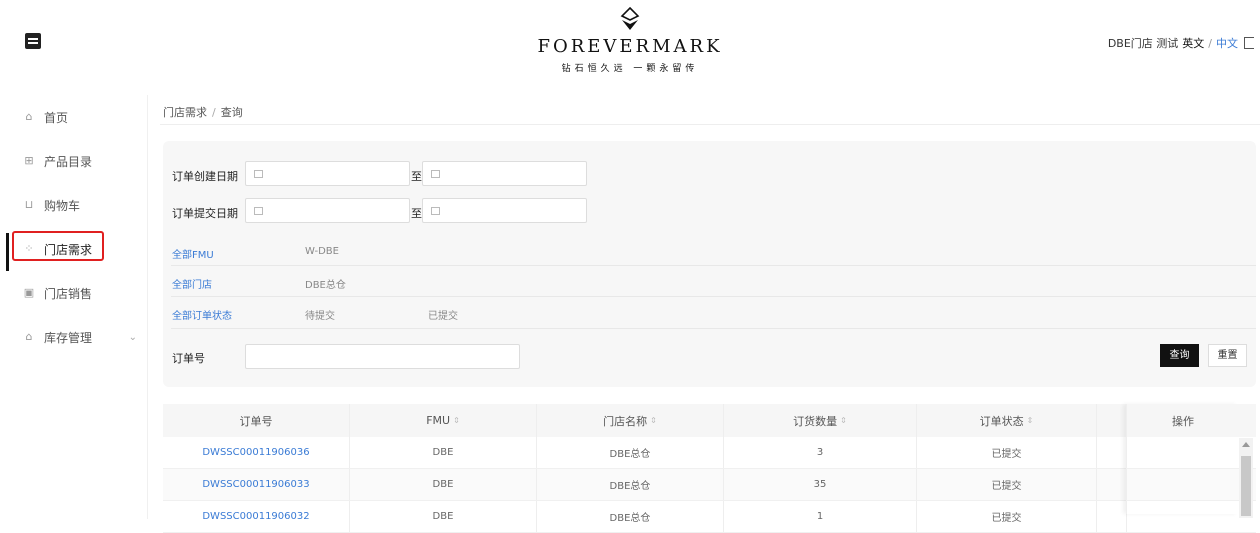 The height and width of the screenshot is (533, 1260). What do you see at coordinates (320, 314) in the screenshot?
I see `status-option-pending: 待提交` at bounding box center [320, 314].